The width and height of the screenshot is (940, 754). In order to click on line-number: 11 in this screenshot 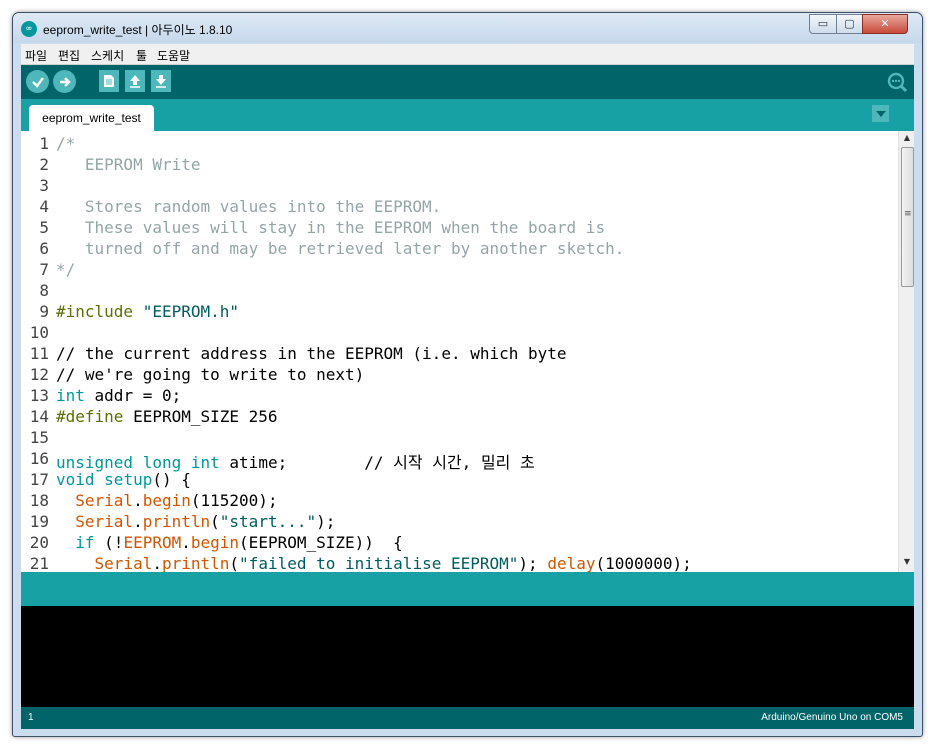, I will do `click(39, 353)`.